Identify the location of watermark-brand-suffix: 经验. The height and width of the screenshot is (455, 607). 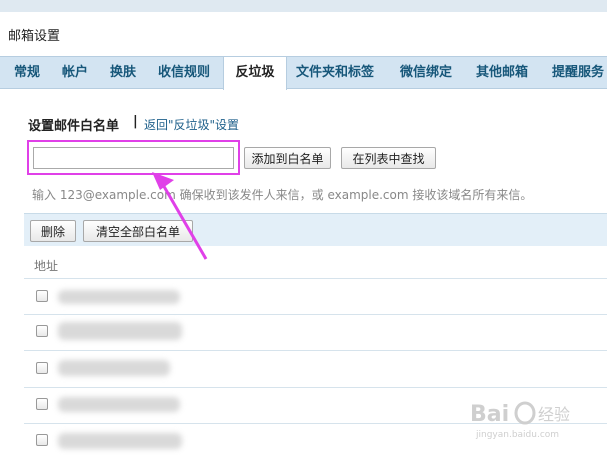
(554, 414).